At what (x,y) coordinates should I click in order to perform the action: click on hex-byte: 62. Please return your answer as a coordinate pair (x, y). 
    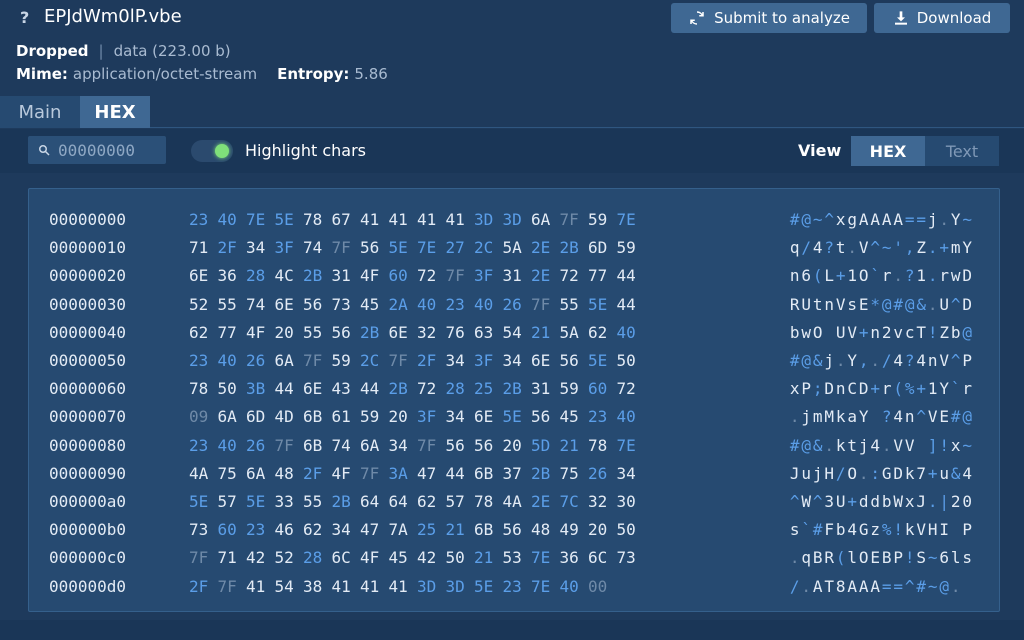
    Looking at the image, I should click on (600, 332).